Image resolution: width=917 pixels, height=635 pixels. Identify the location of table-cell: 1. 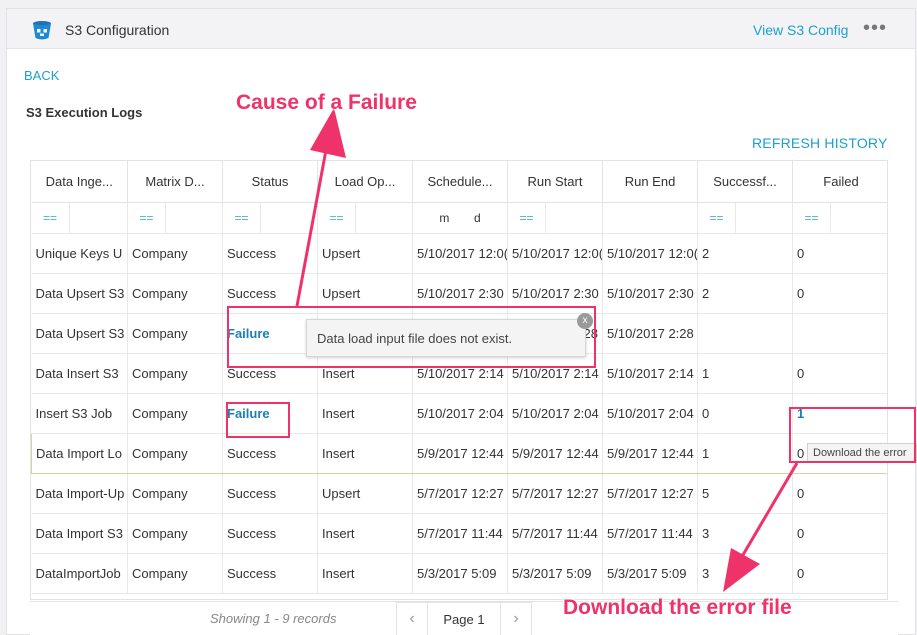
(745, 453).